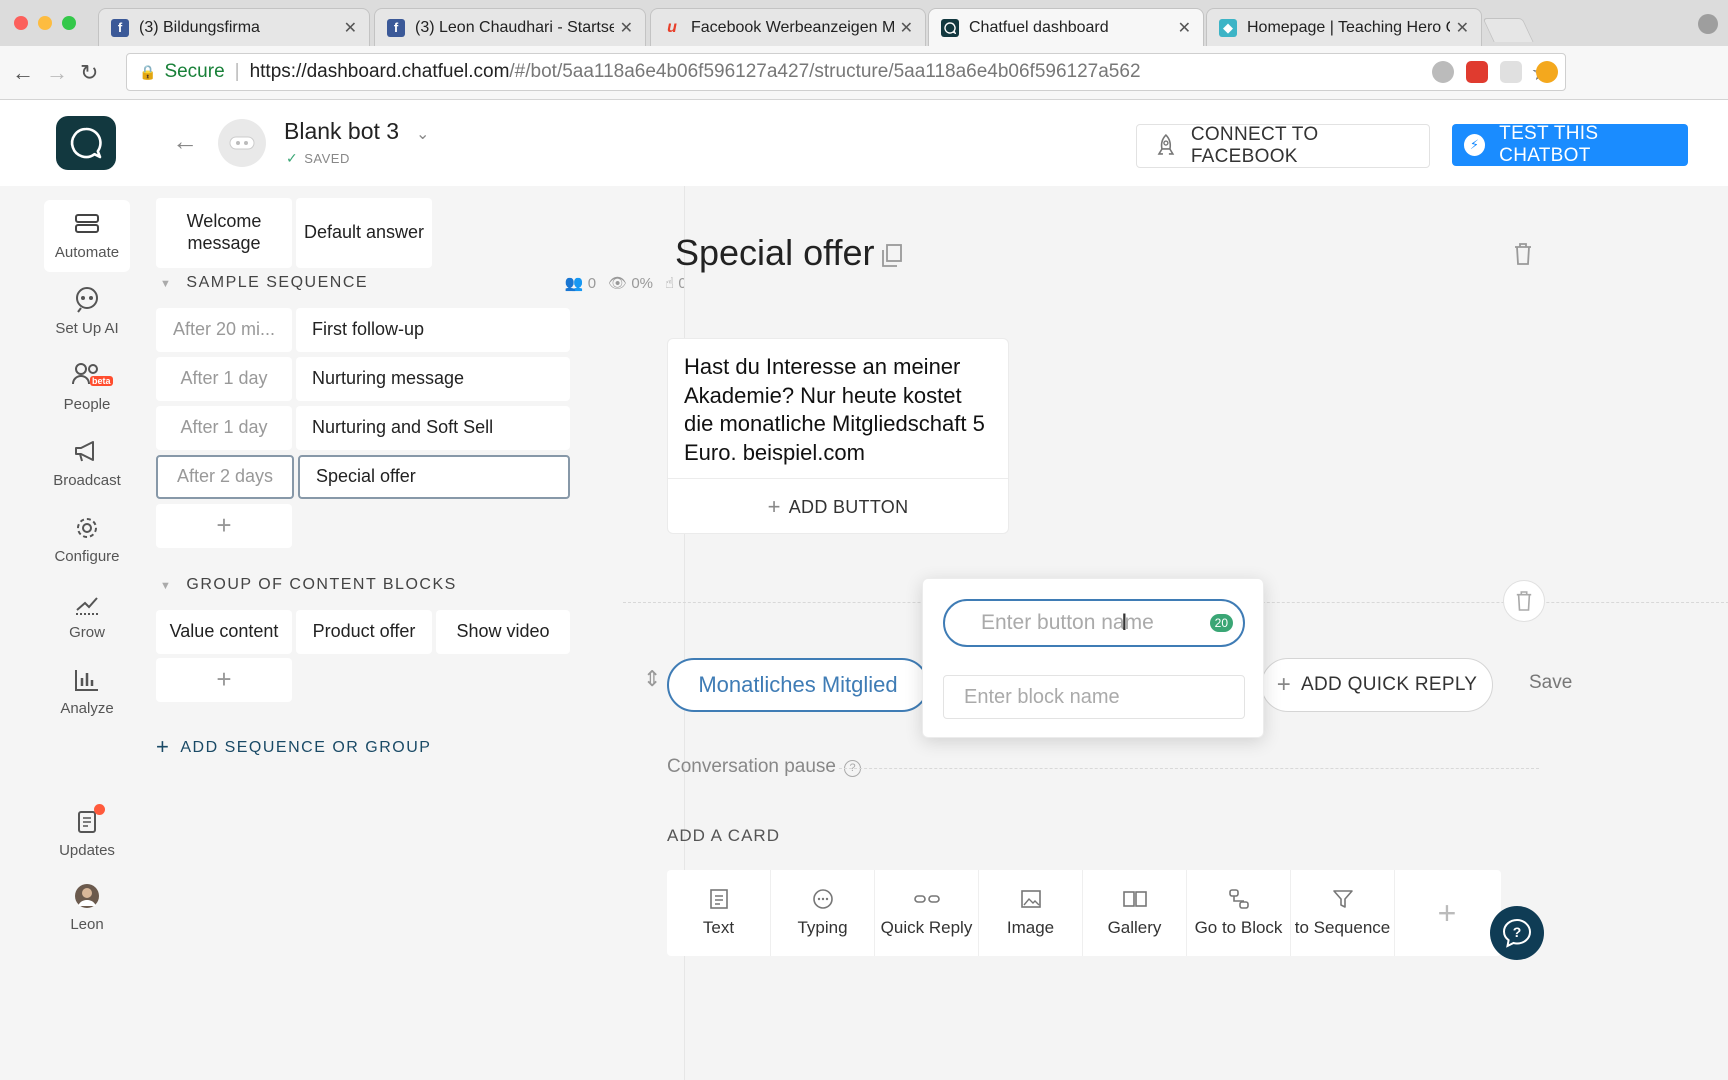  I want to click on extension-icon, so click(1511, 72).